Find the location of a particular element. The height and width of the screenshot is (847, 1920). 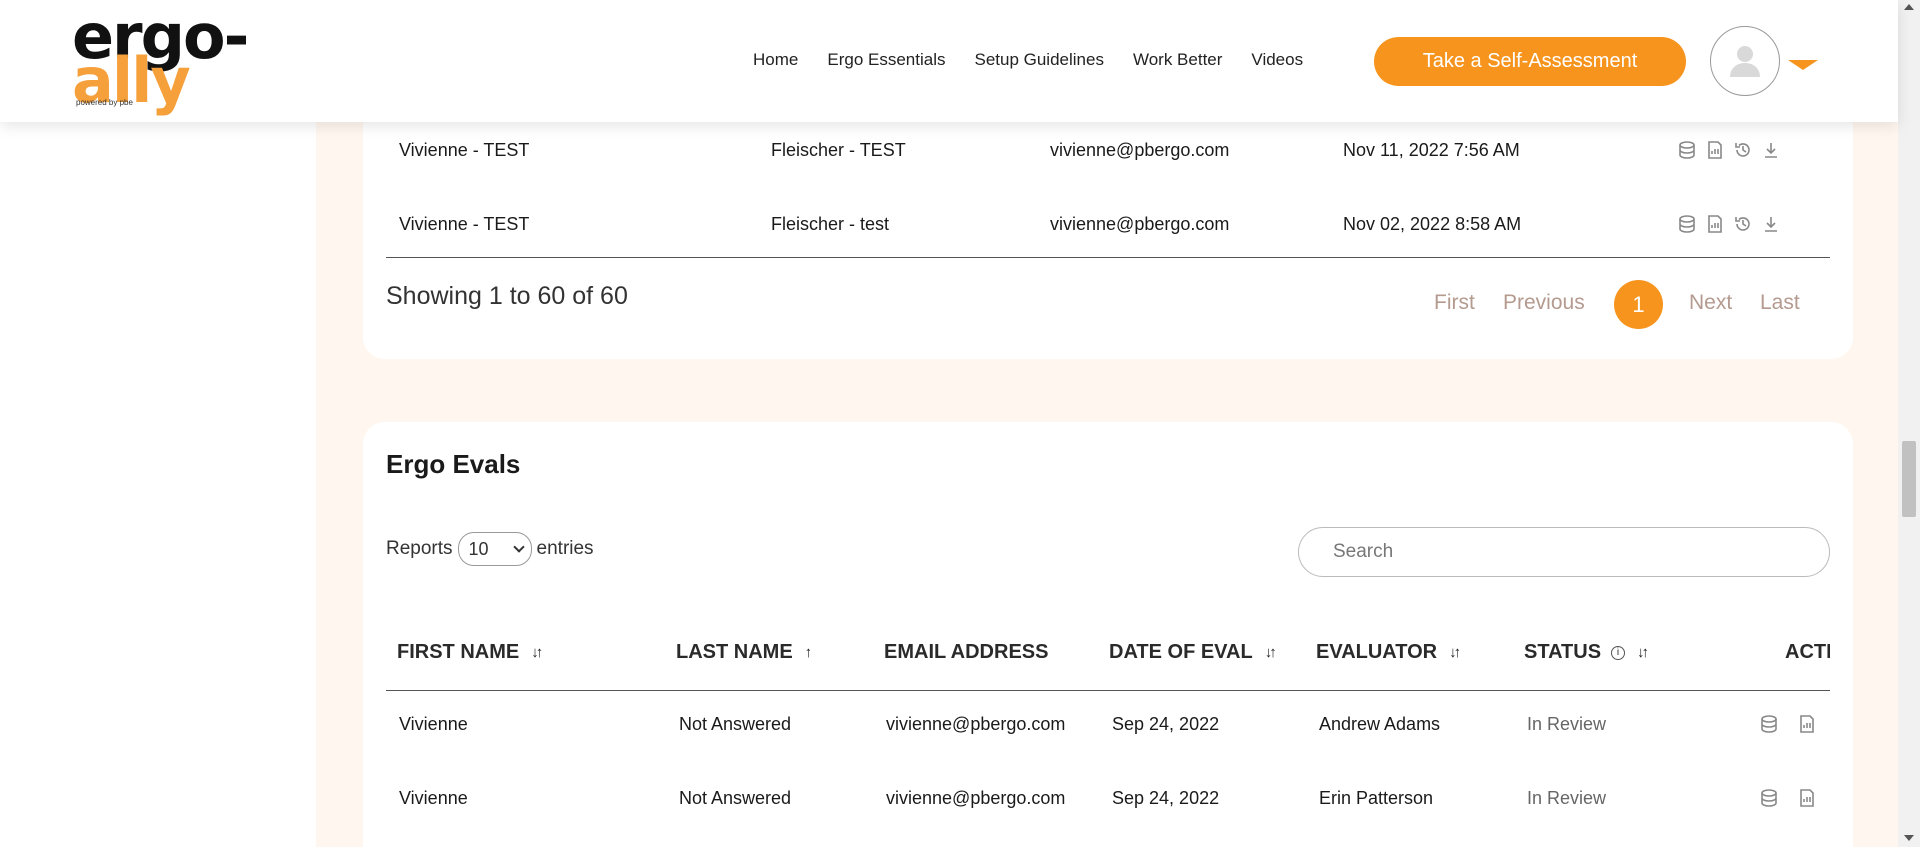

avatar is located at coordinates (1745, 61).